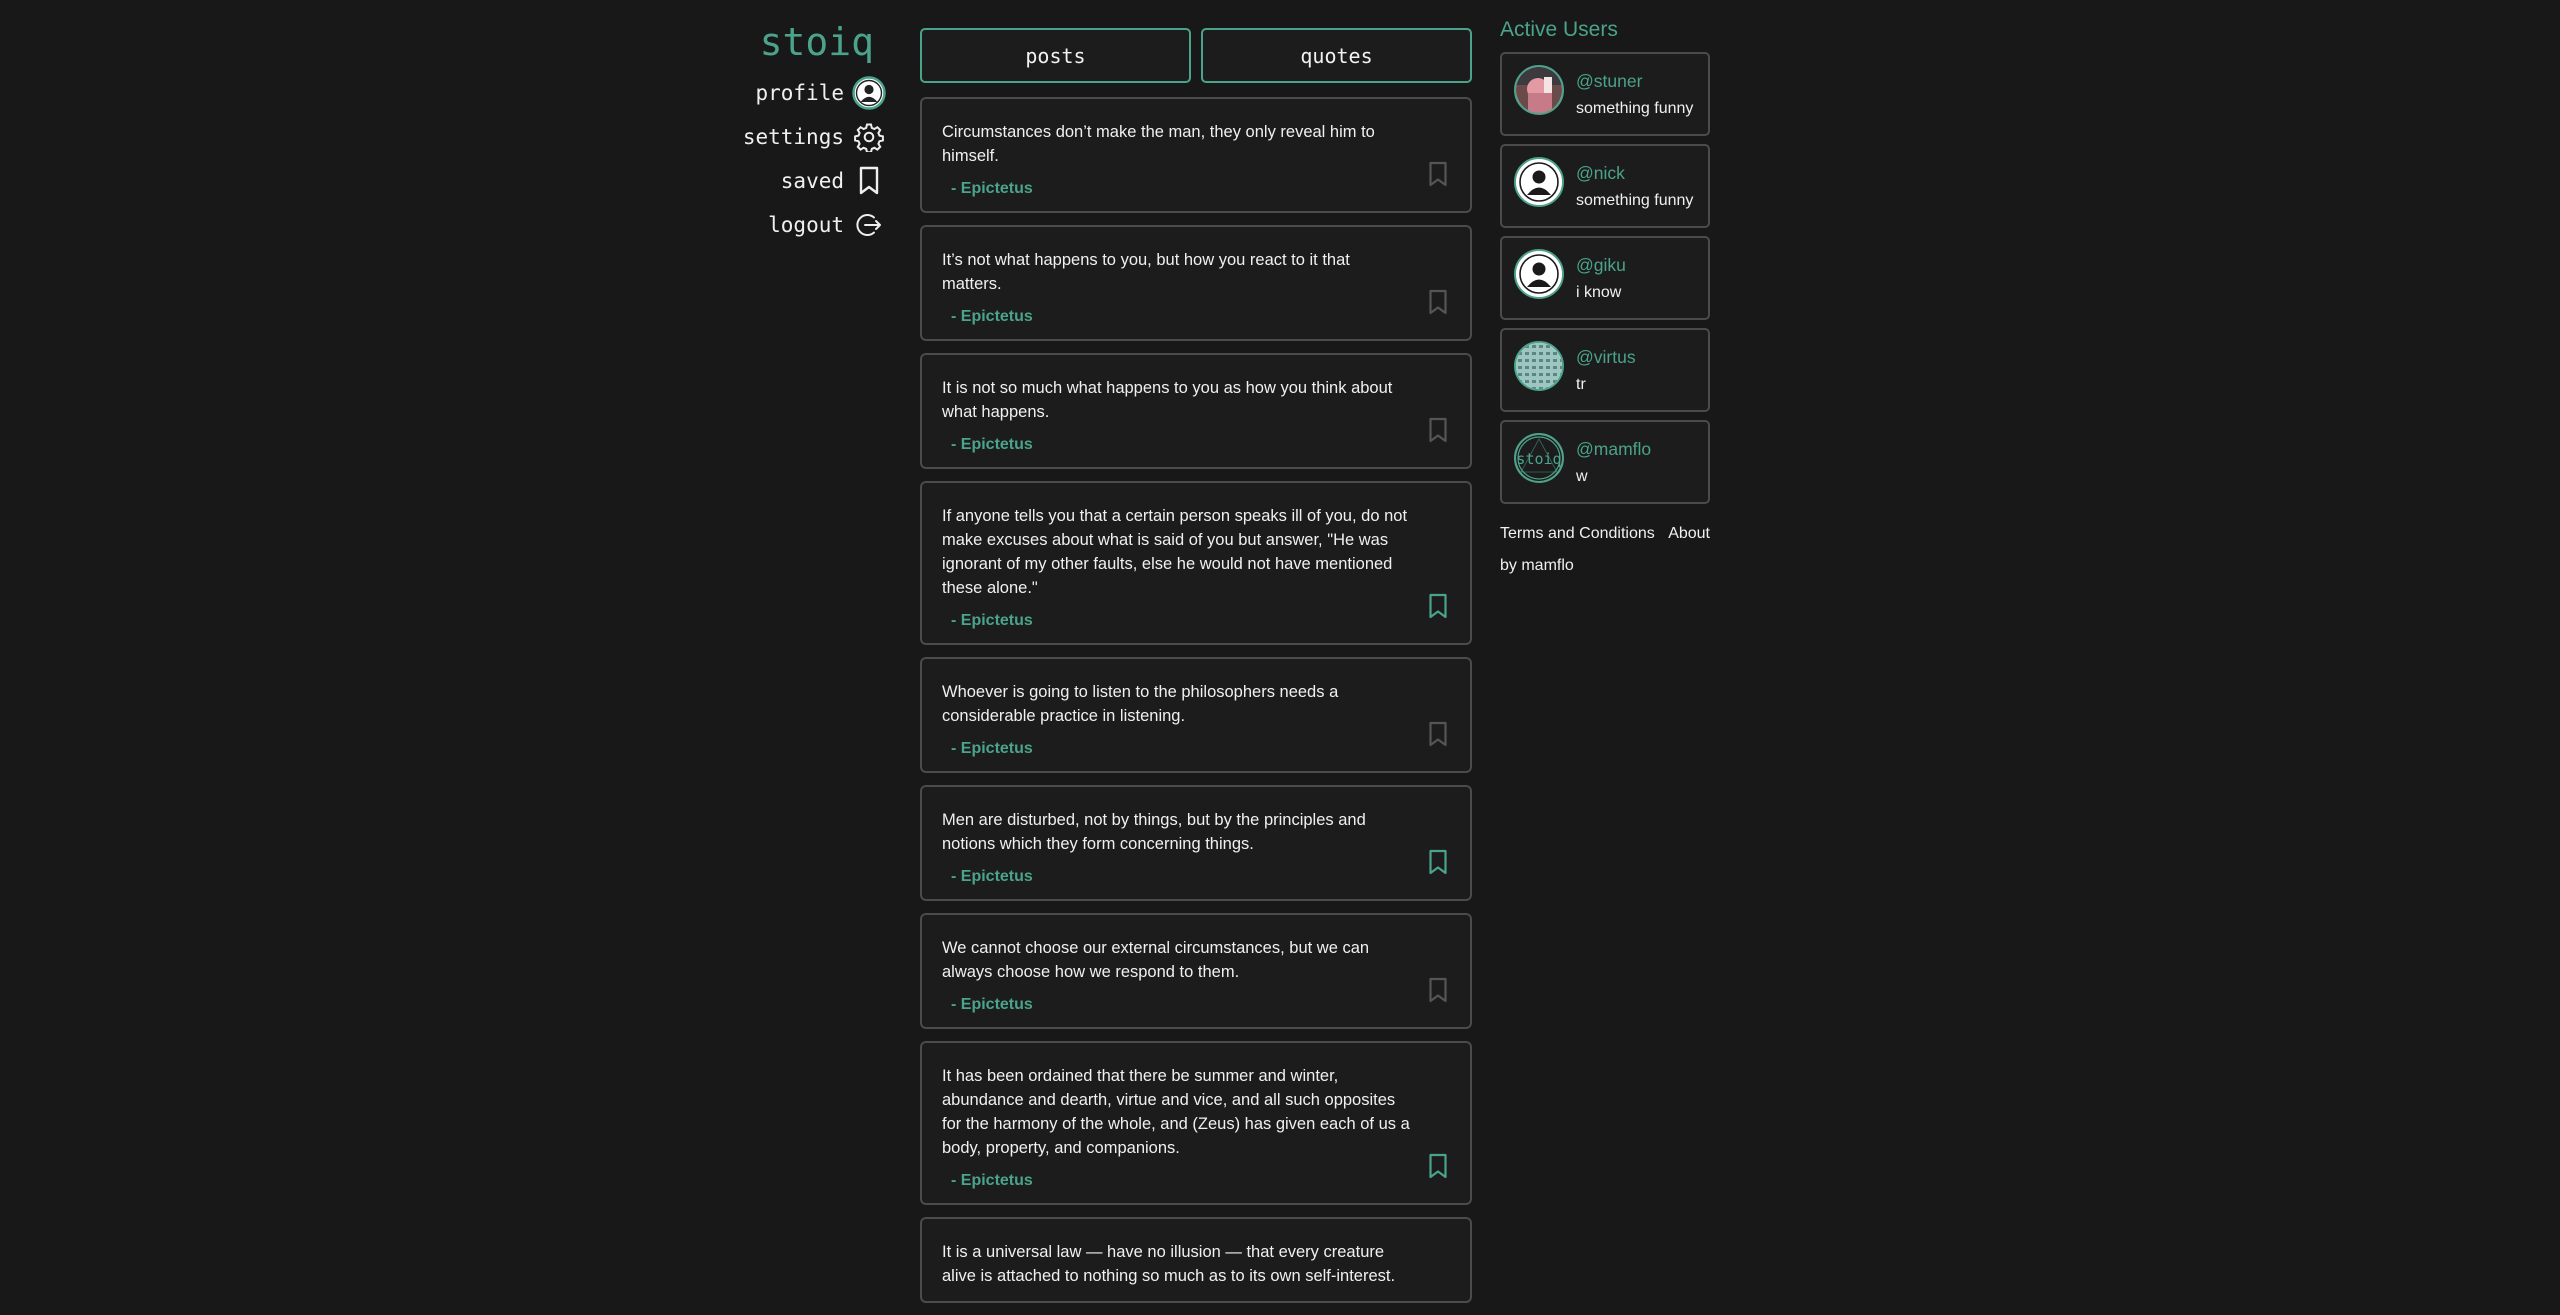 The height and width of the screenshot is (1315, 2560). What do you see at coordinates (793, 42) in the screenshot?
I see `app-logo: stoiq` at bounding box center [793, 42].